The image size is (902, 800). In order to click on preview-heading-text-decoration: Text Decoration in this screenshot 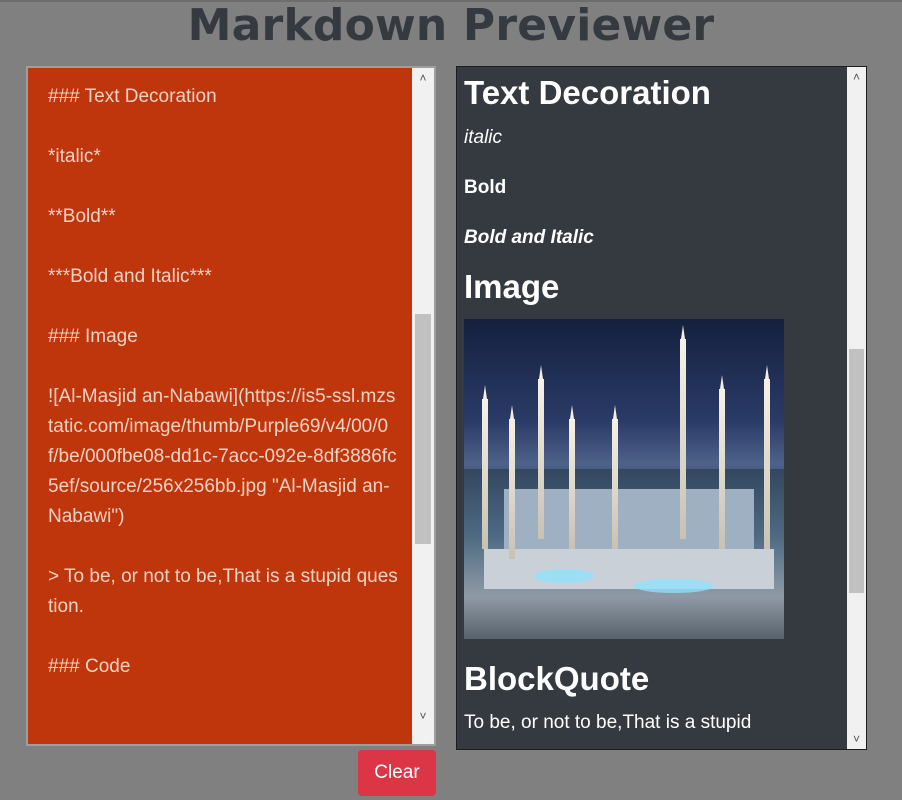, I will do `click(587, 92)`.